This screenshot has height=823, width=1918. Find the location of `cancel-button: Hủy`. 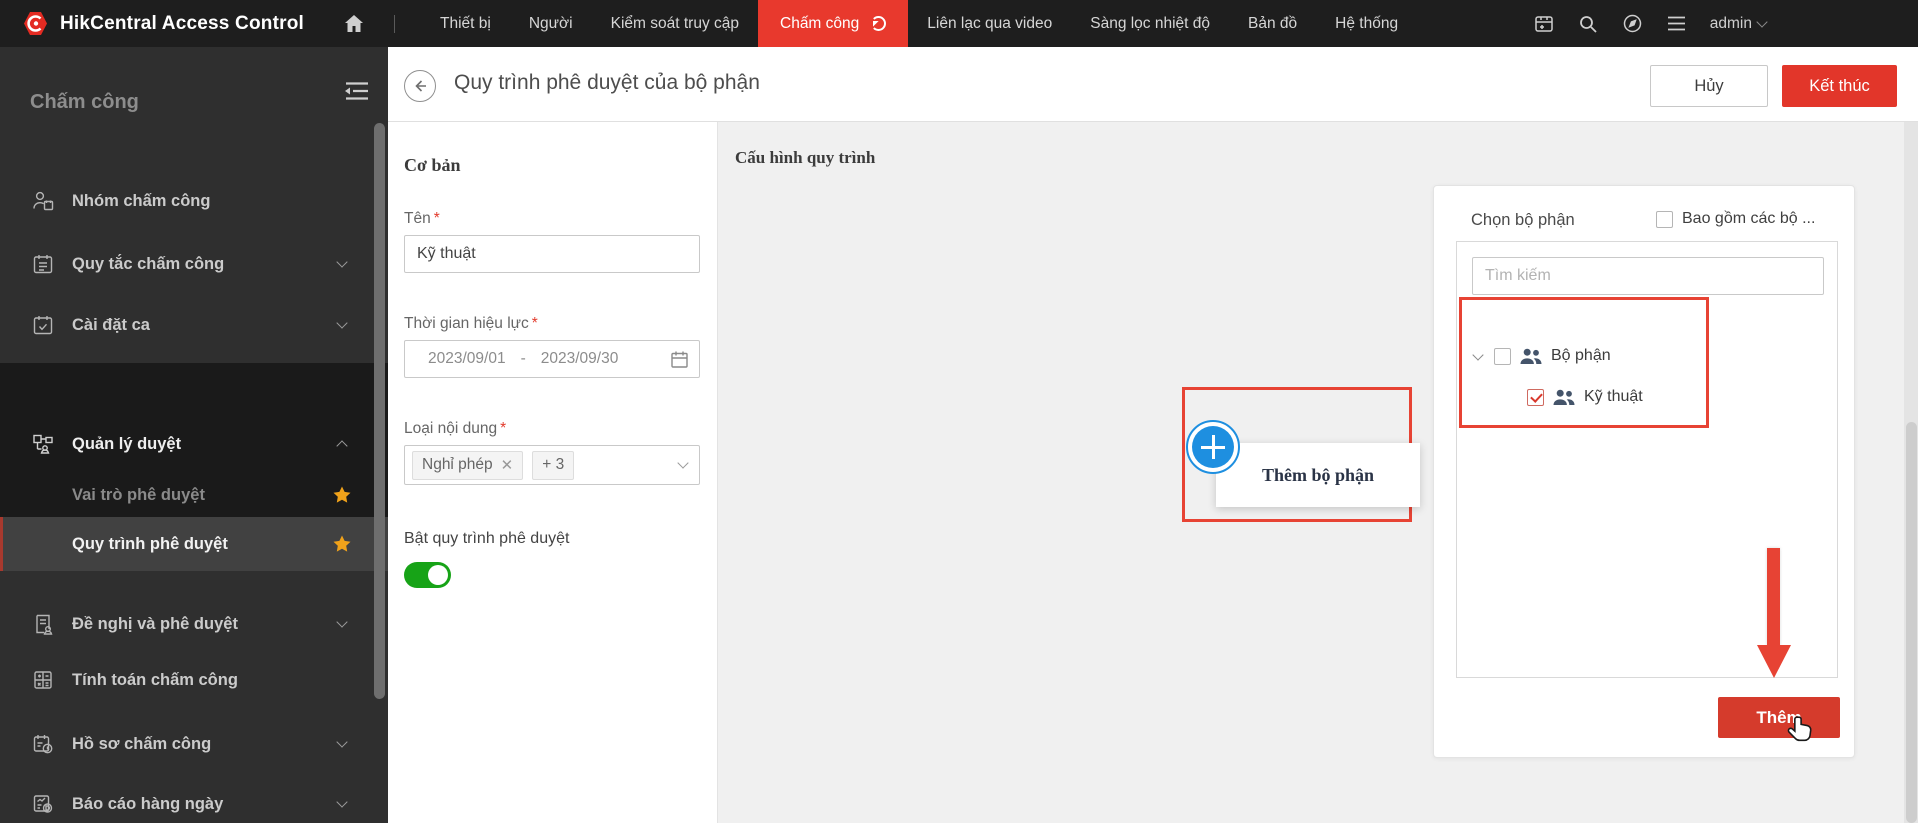

cancel-button: Hủy is located at coordinates (1709, 86).